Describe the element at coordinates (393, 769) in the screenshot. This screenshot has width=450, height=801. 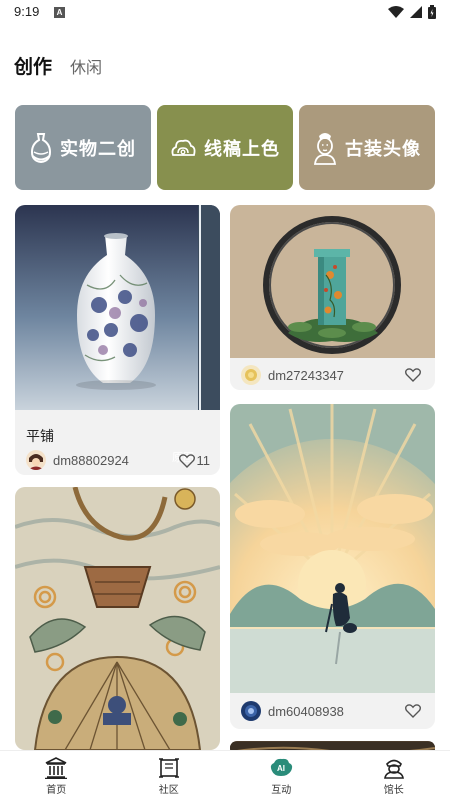
I see `curator-icon` at that location.